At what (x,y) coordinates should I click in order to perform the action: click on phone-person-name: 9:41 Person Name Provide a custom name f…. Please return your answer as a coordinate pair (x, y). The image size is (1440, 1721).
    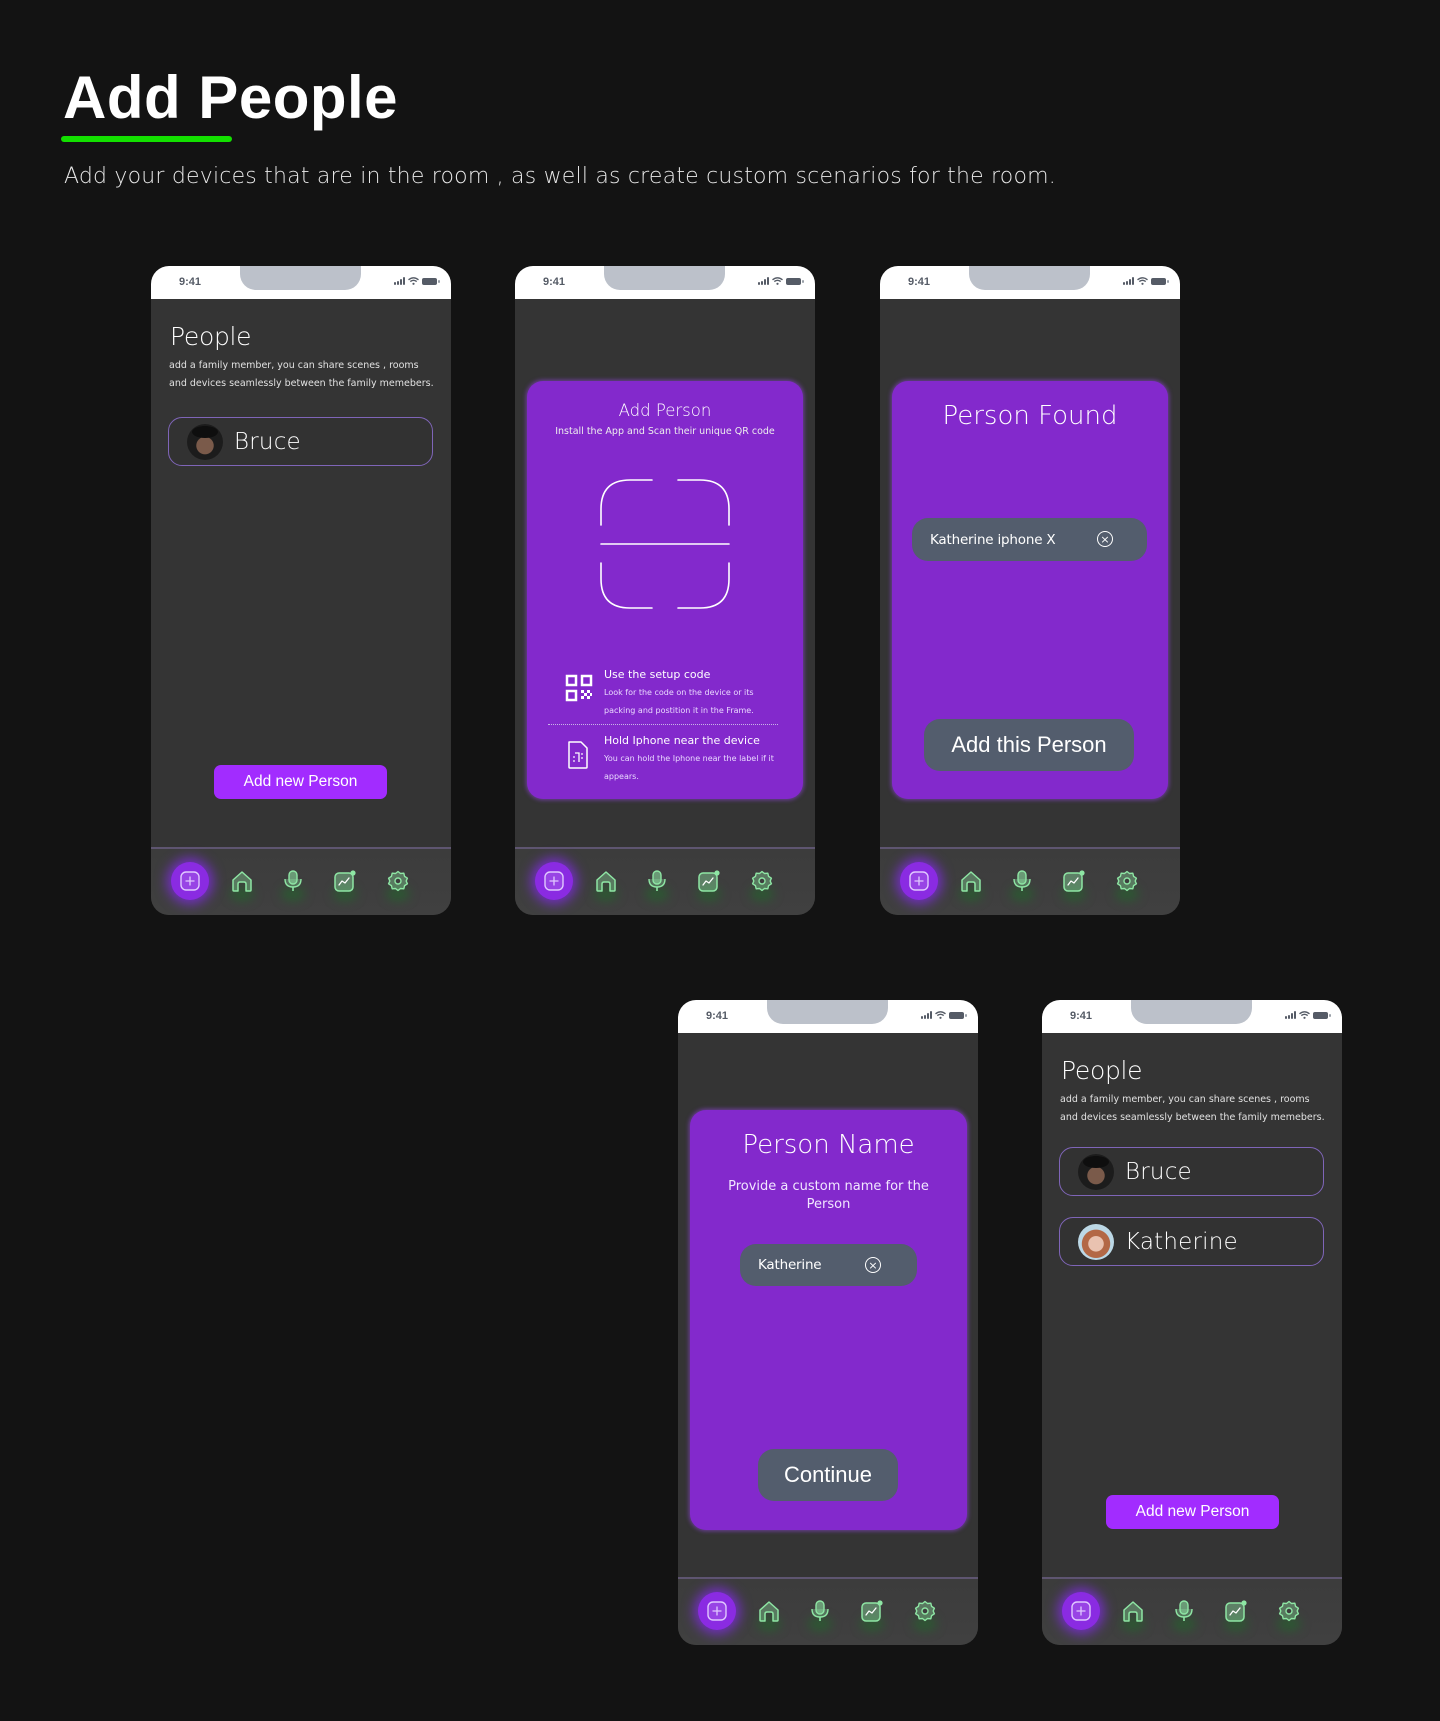
    Looking at the image, I should click on (828, 1322).